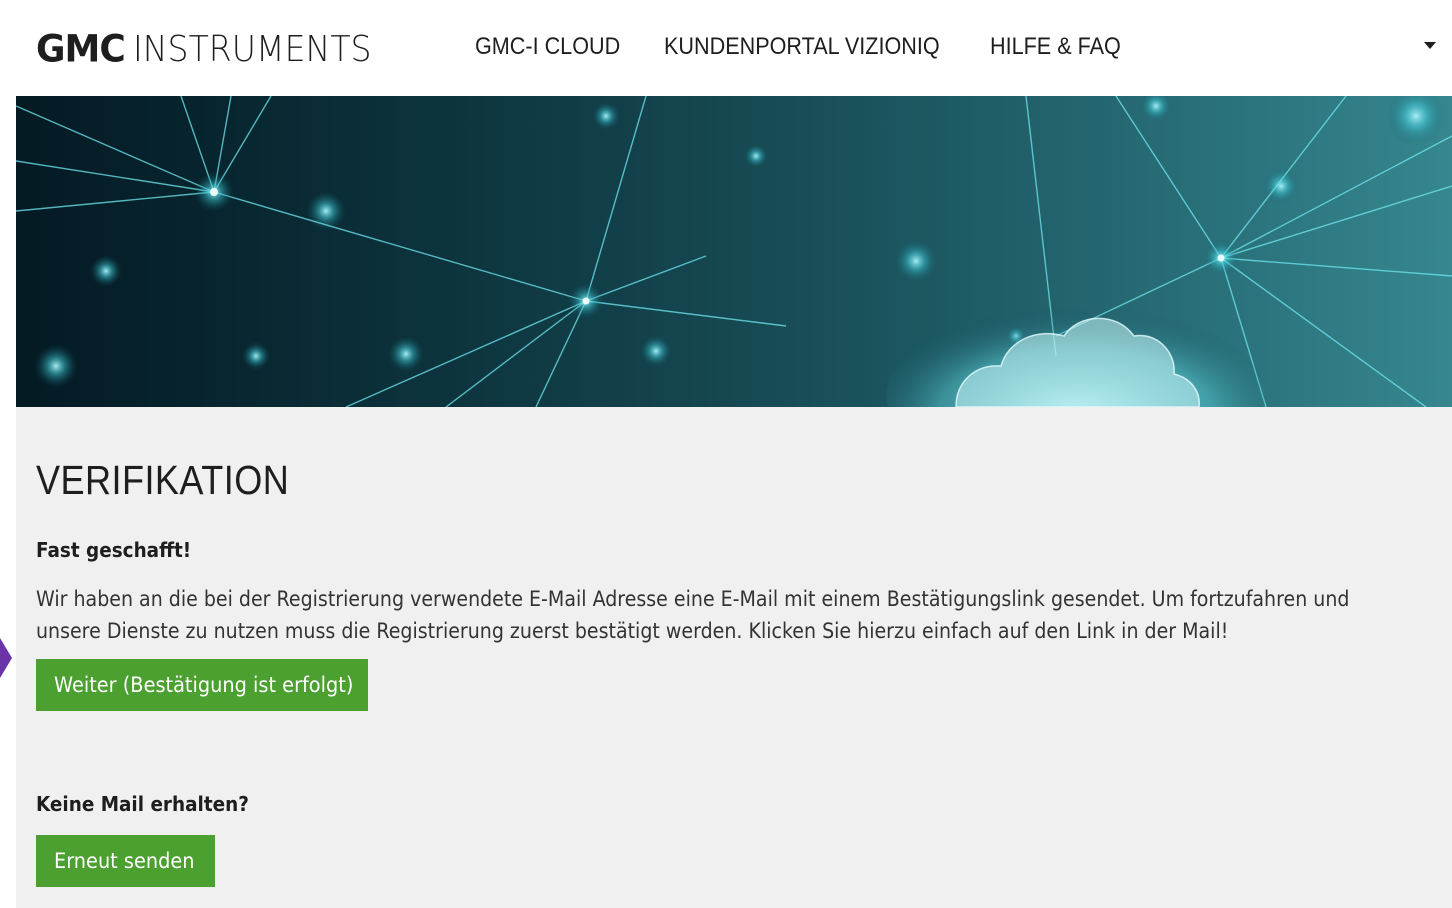 The image size is (1452, 908). What do you see at coordinates (547, 47) in the screenshot?
I see `nav-gmc-i-cloud: GMC-I CLOUD` at bounding box center [547, 47].